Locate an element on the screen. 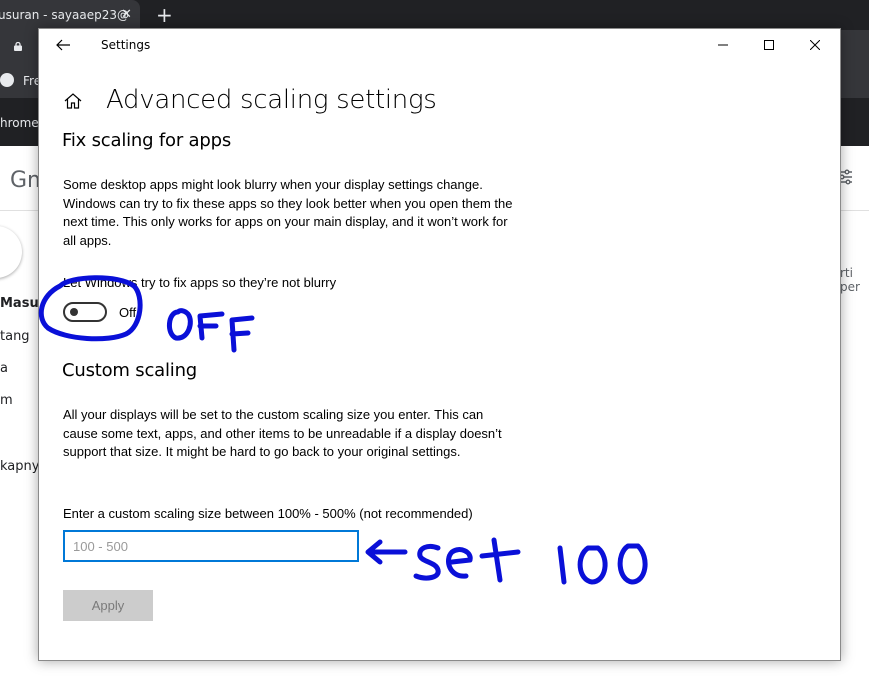  toggle-knob is located at coordinates (74, 312).